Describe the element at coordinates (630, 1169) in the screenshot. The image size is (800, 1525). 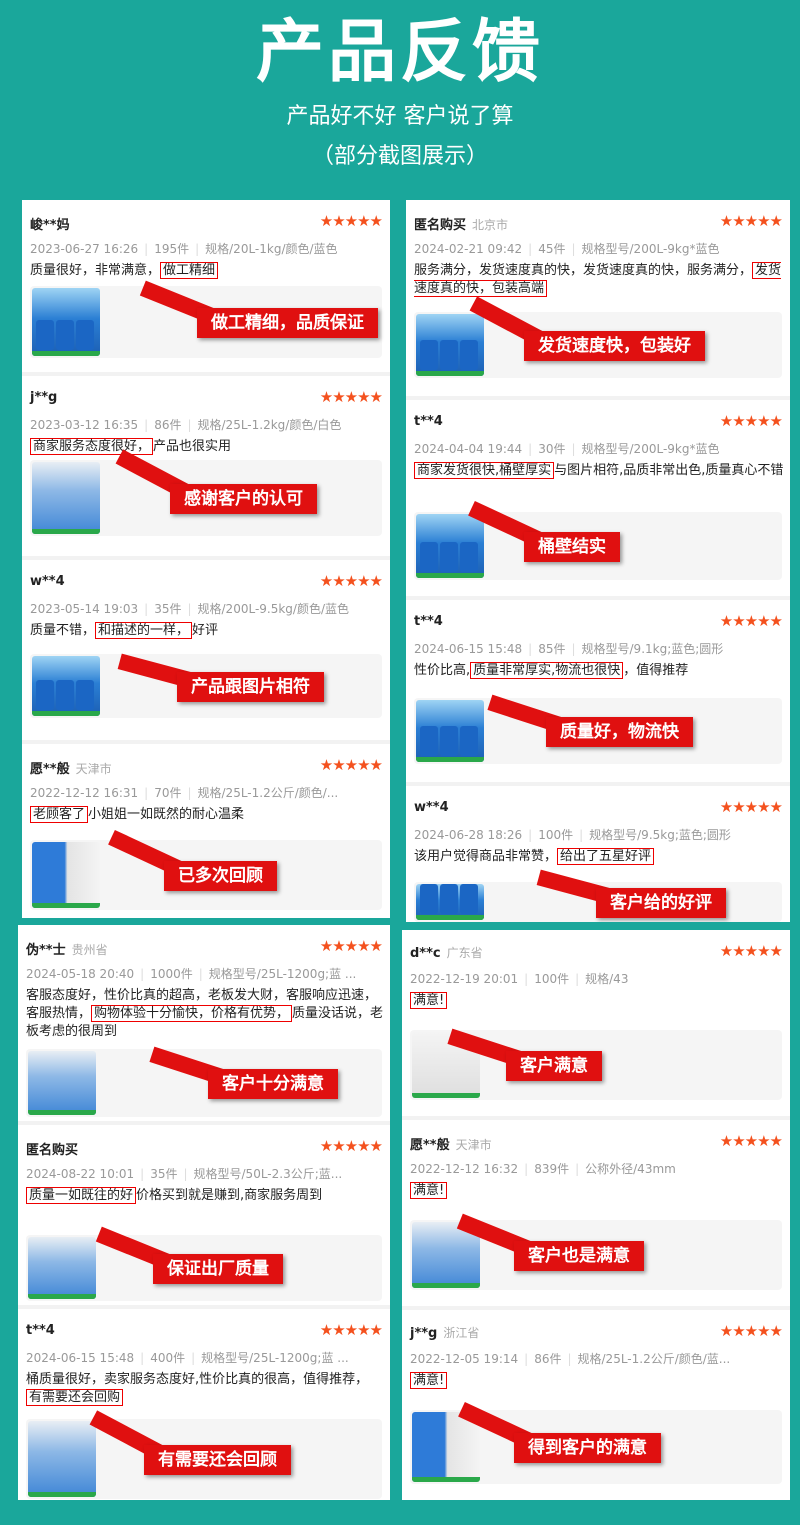
I see `product-spec: 公称外径/43mm` at that location.